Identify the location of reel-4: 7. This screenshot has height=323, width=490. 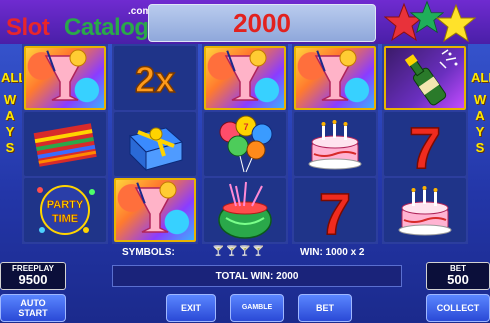
(335, 144).